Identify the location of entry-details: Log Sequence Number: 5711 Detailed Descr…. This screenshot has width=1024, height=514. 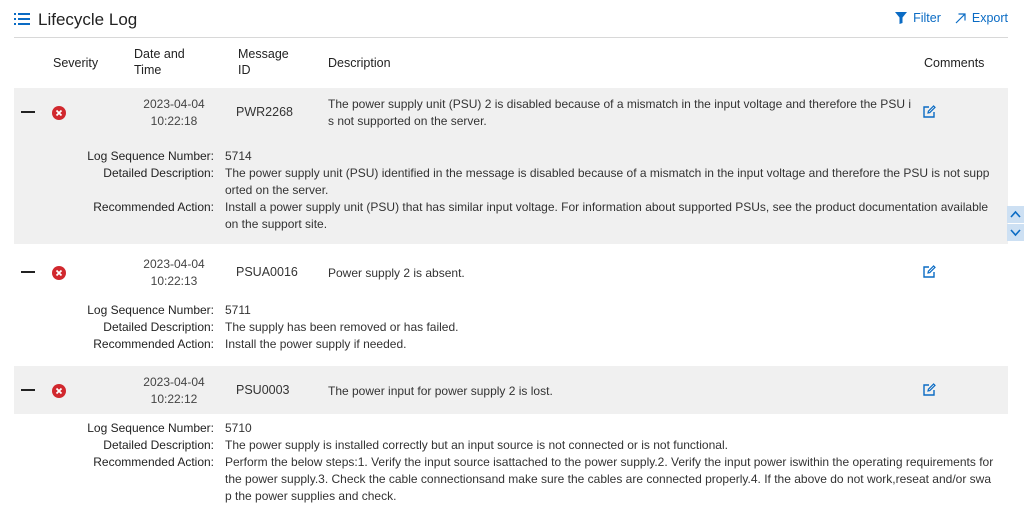
(511, 331).